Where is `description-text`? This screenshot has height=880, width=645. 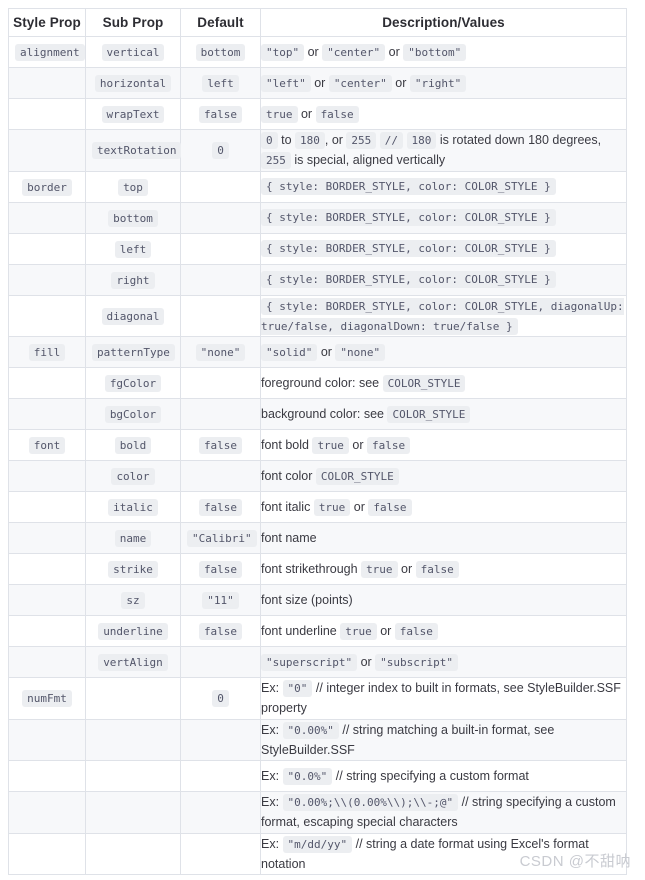 description-text is located at coordinates (404, 140).